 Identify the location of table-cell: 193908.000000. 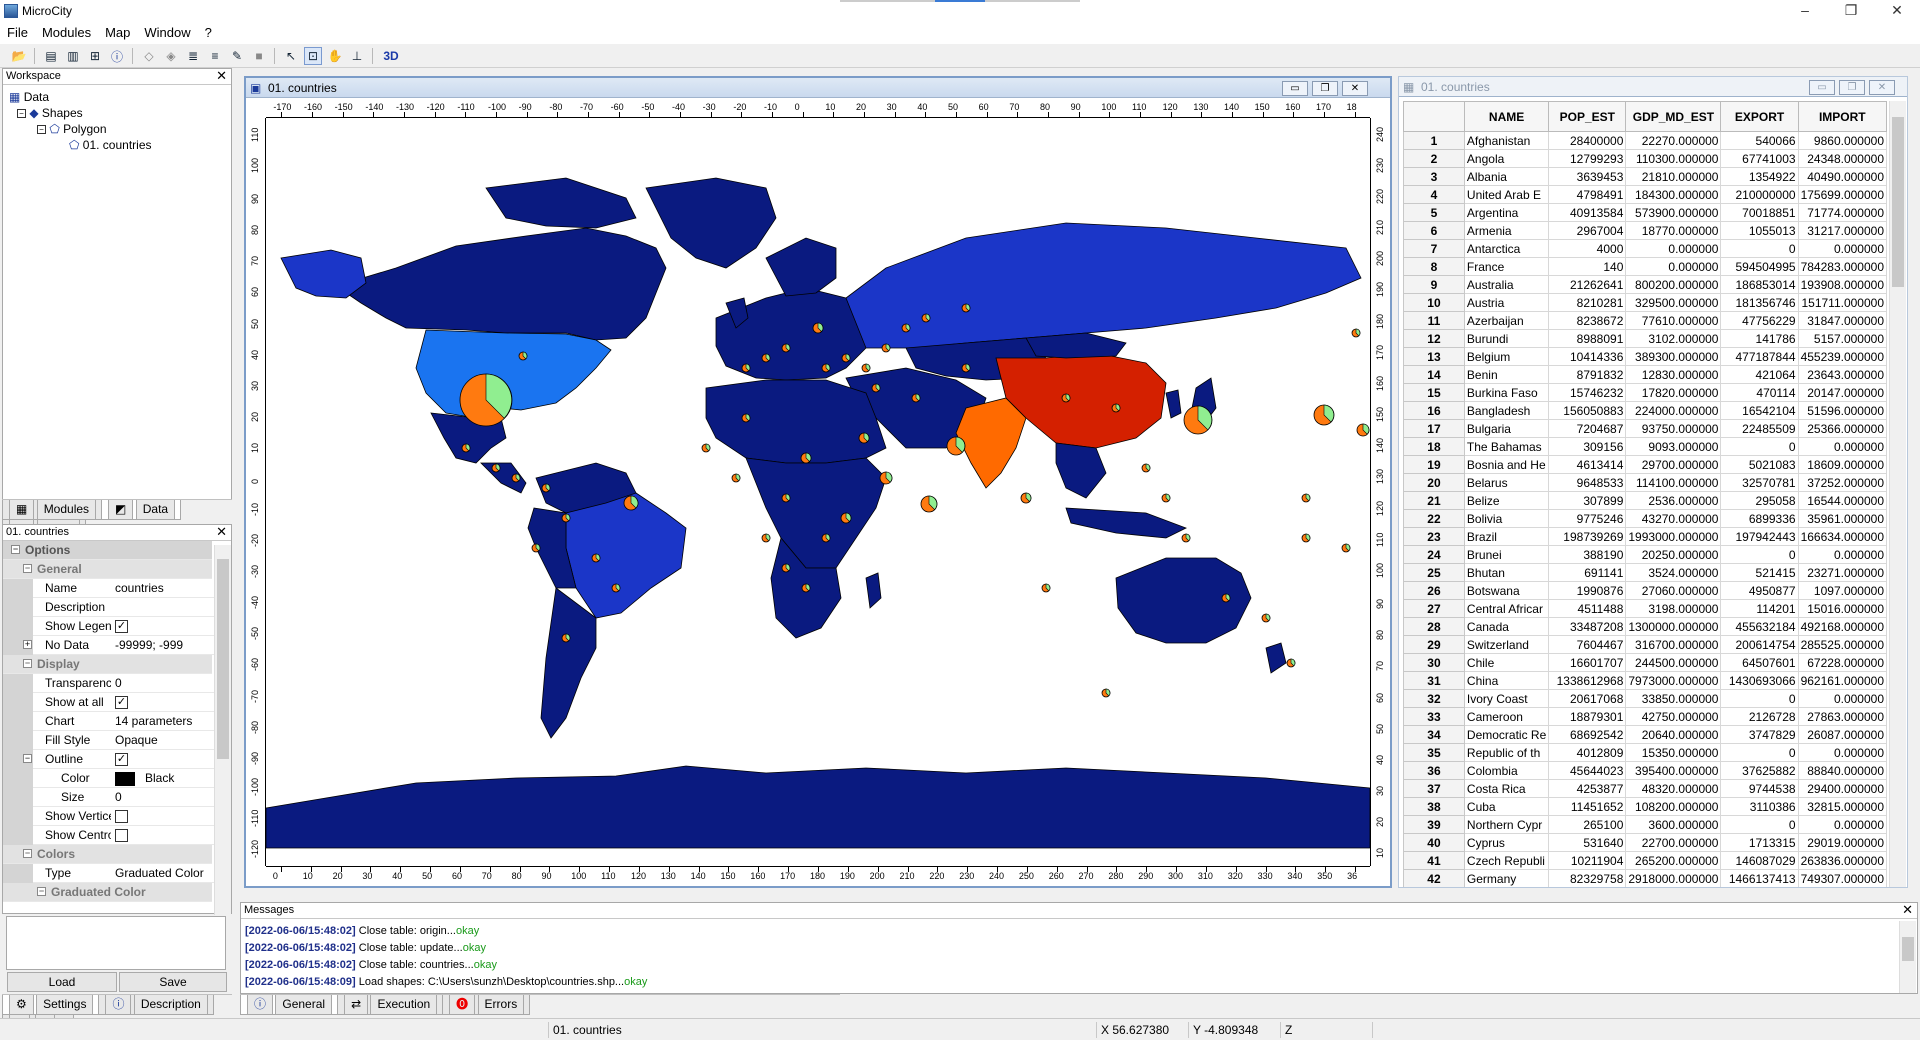
(1842, 284).